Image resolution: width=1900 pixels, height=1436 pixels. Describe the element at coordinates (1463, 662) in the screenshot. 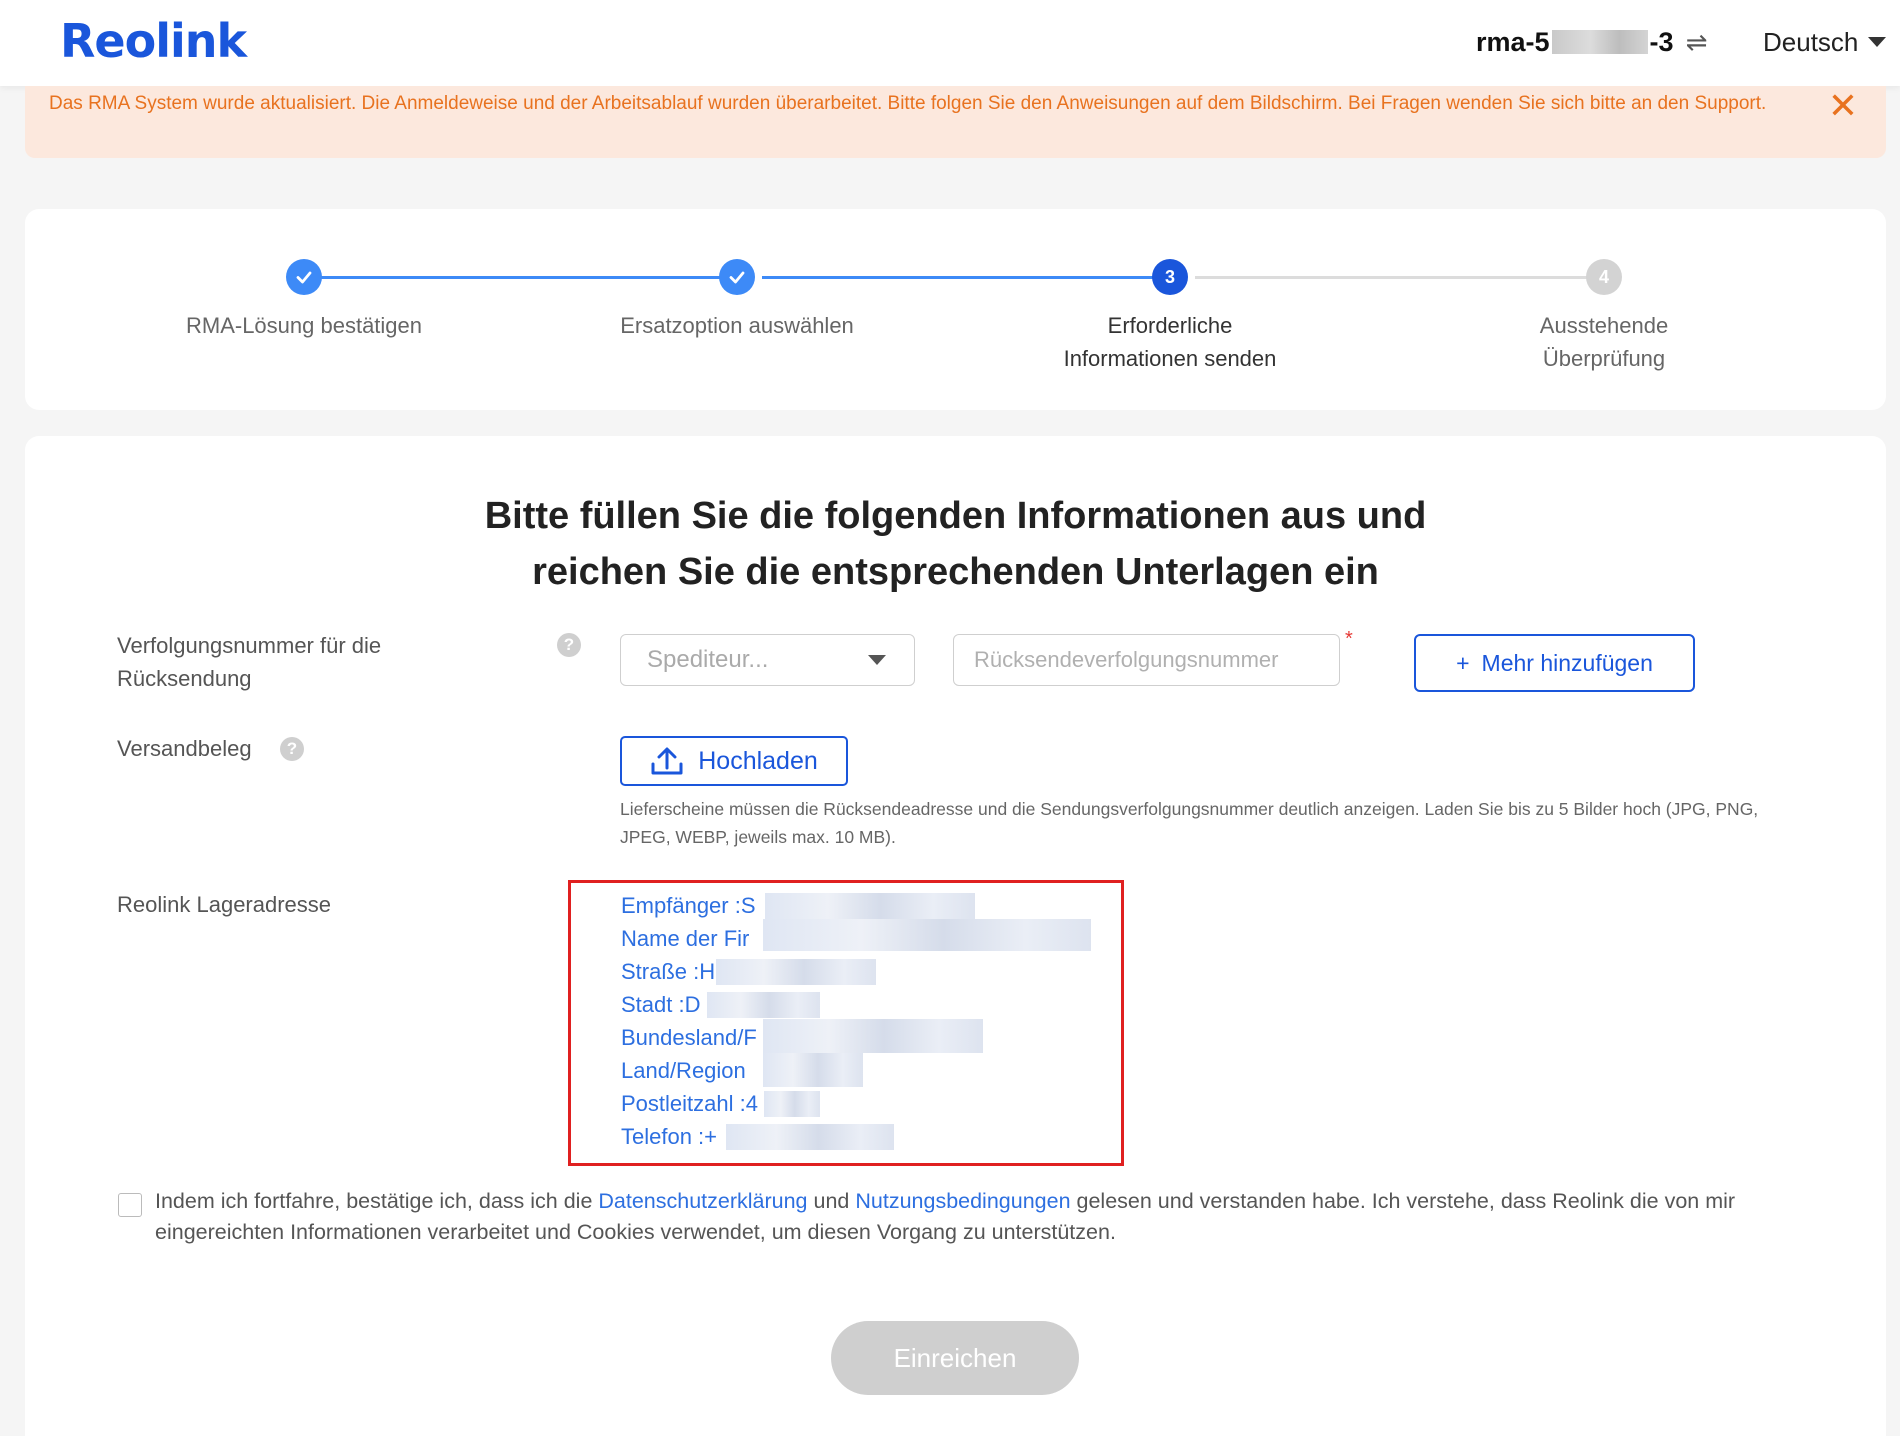

I see `plus-icon: +` at that location.